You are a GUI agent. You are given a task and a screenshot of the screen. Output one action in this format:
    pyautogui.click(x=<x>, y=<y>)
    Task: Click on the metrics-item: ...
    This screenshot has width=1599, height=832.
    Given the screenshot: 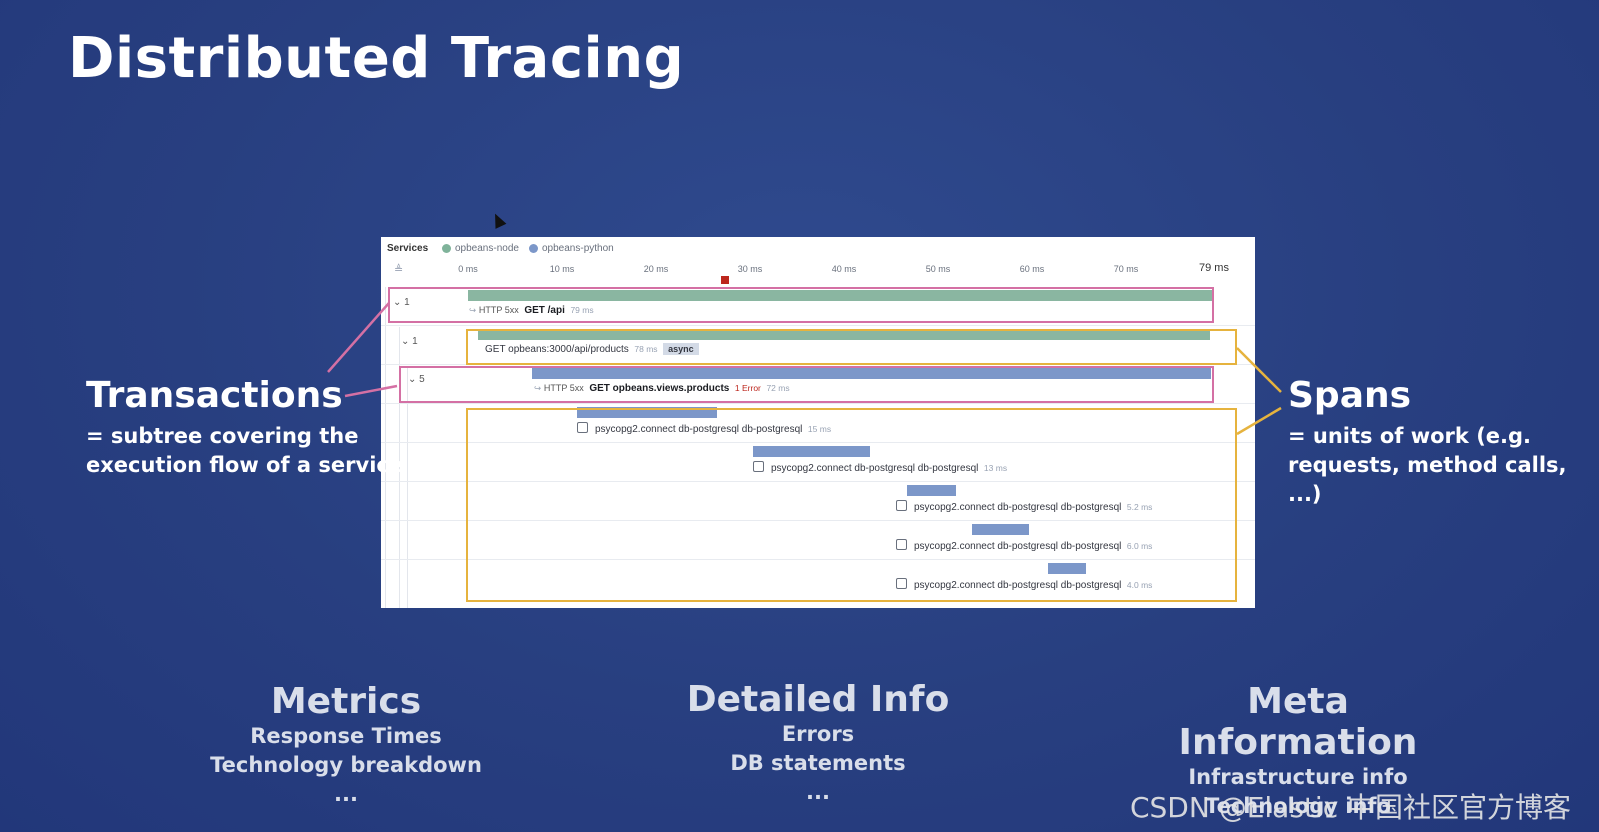 What is the action you would take?
    pyautogui.click(x=346, y=794)
    